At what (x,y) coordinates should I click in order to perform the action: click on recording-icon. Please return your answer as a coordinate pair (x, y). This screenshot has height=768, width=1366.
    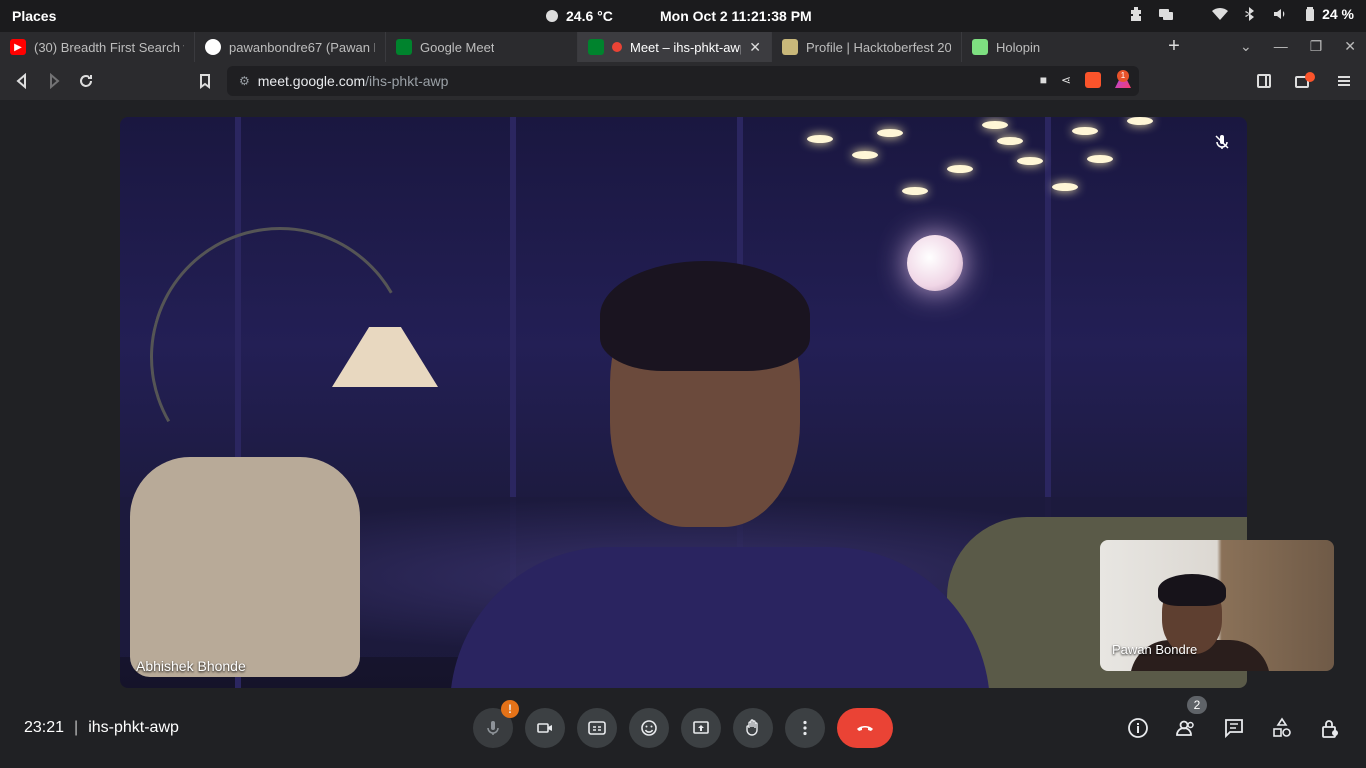
    Looking at the image, I should click on (617, 47).